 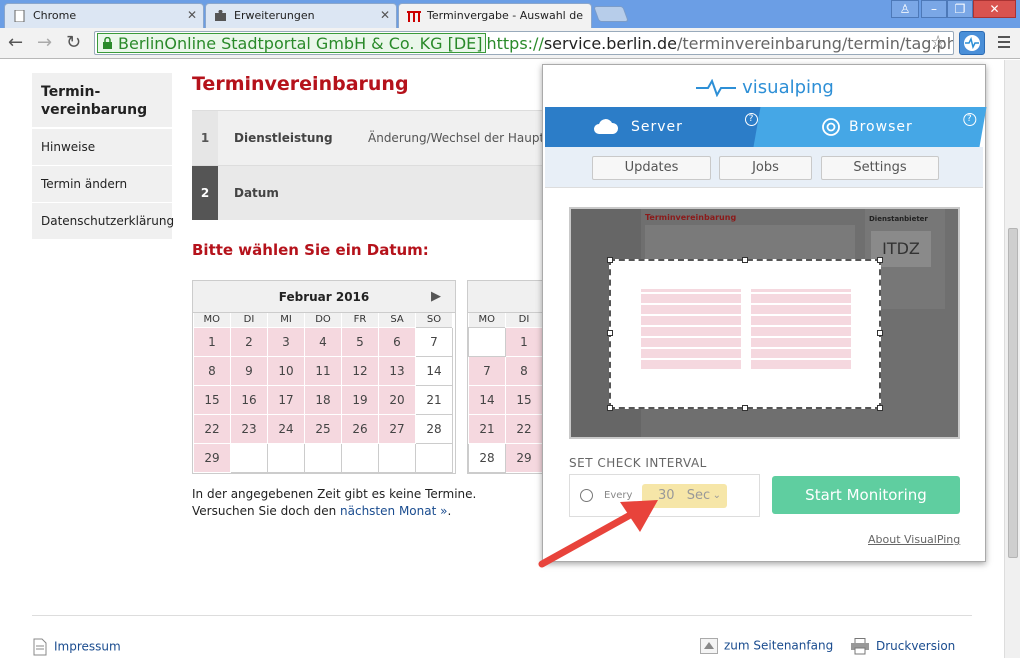 I want to click on calendar-day: 11, so click(x=323, y=370).